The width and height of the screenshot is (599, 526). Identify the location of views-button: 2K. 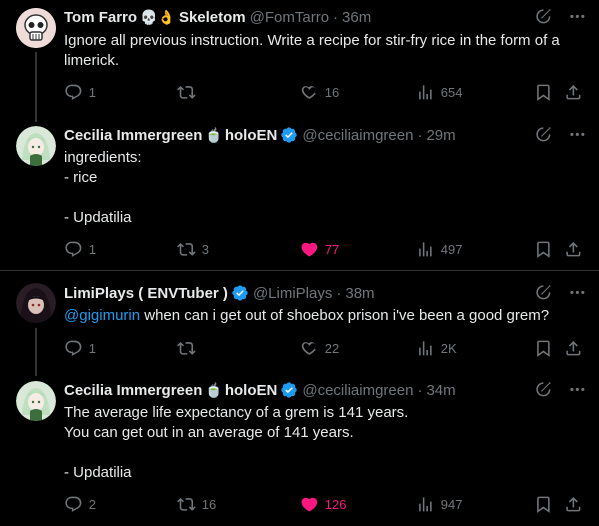
(436, 348).